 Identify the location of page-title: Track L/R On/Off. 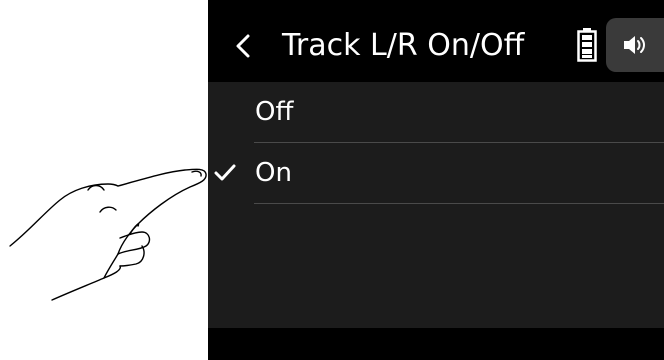
(403, 45).